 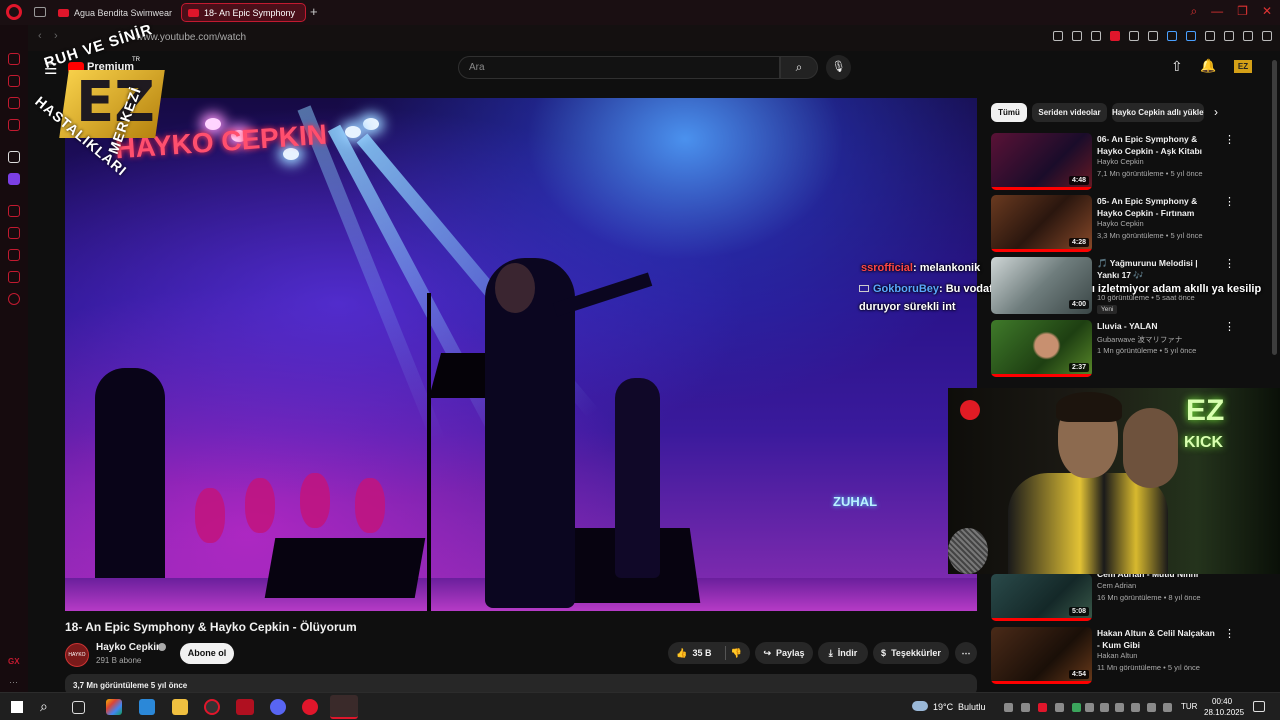 What do you see at coordinates (14, 255) in the screenshot?
I see `sidebar-clock-icon` at bounding box center [14, 255].